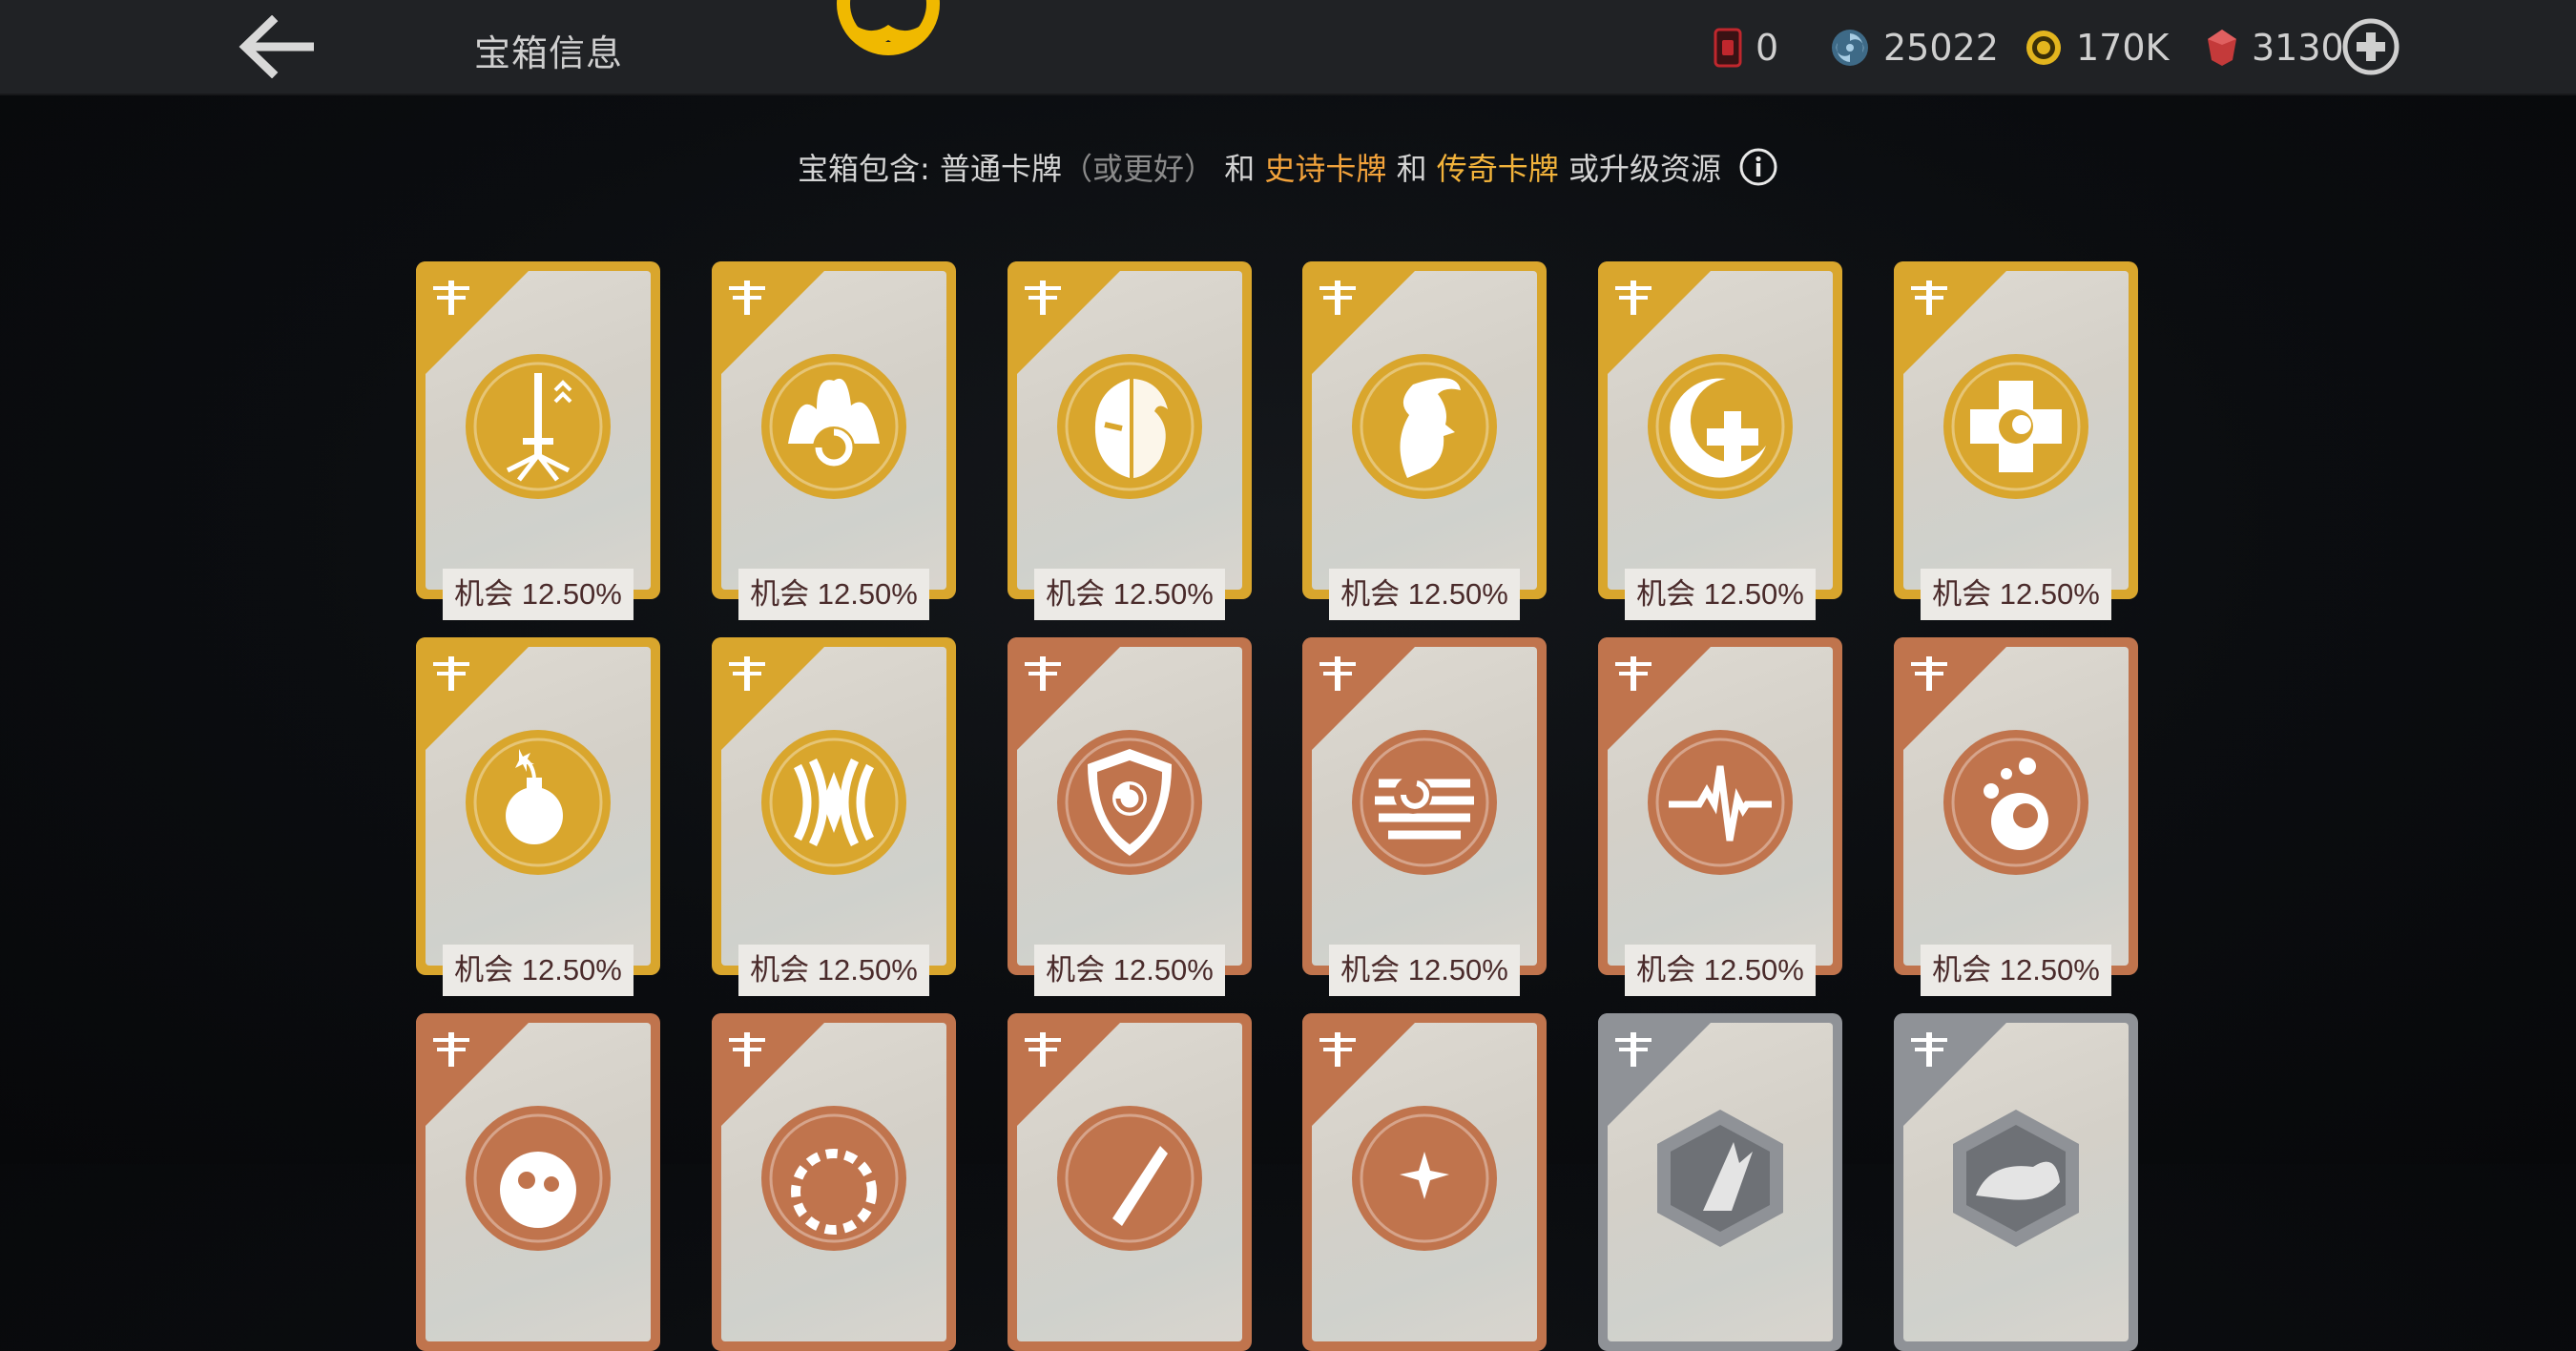  I want to click on shield-swirl-icon, so click(1129, 803).